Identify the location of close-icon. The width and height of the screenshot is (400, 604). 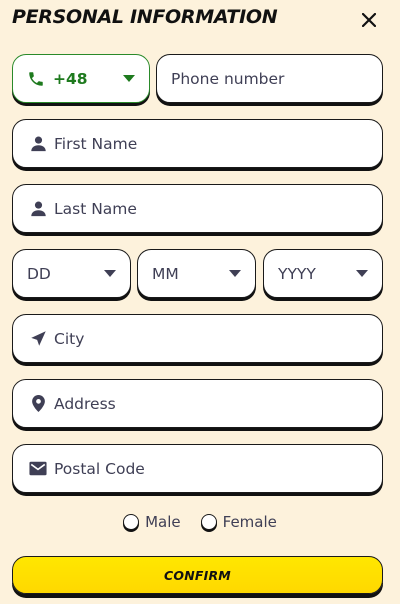
(369, 20).